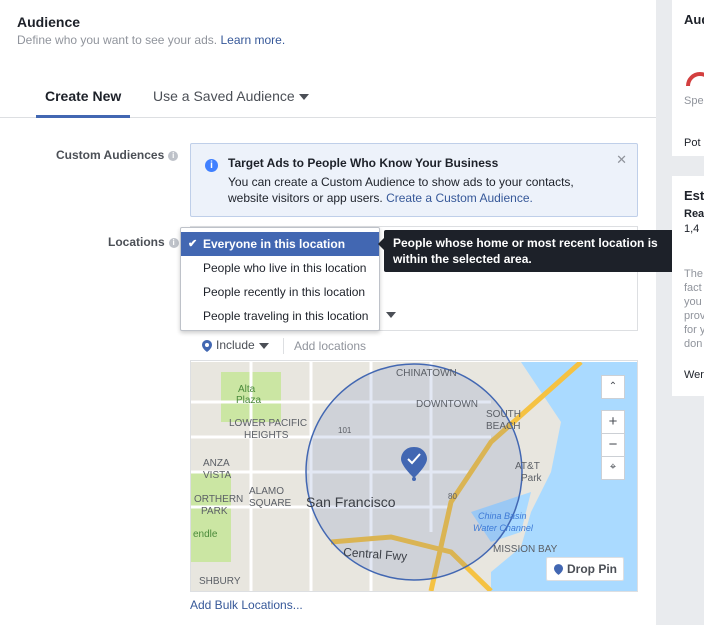 The image size is (704, 625). I want to click on learn-more-link: Learn more., so click(252, 40).